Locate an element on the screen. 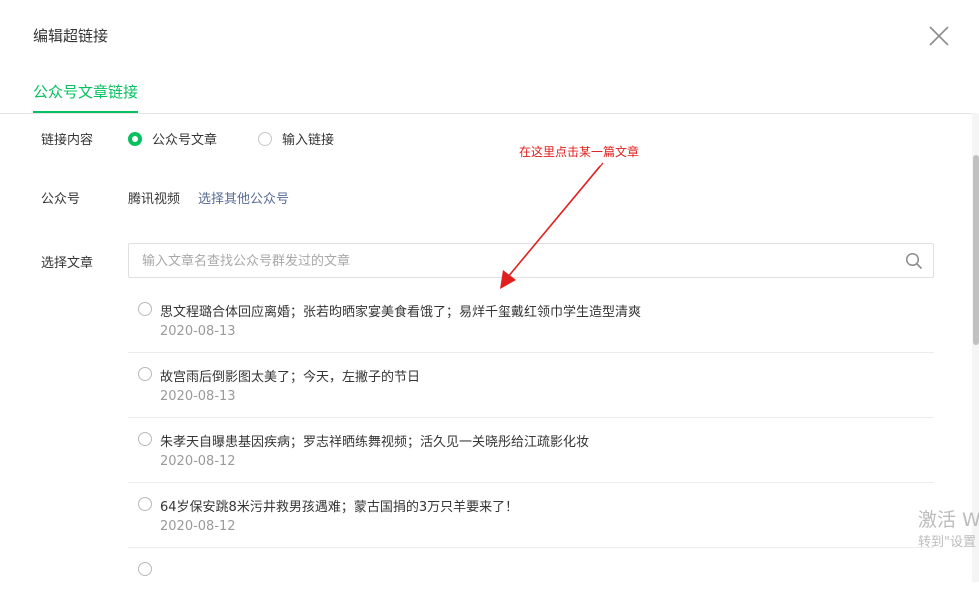 Image resolution: width=979 pixels, height=612 pixels. dialog-title: 编辑超链接 is located at coordinates (71, 36).